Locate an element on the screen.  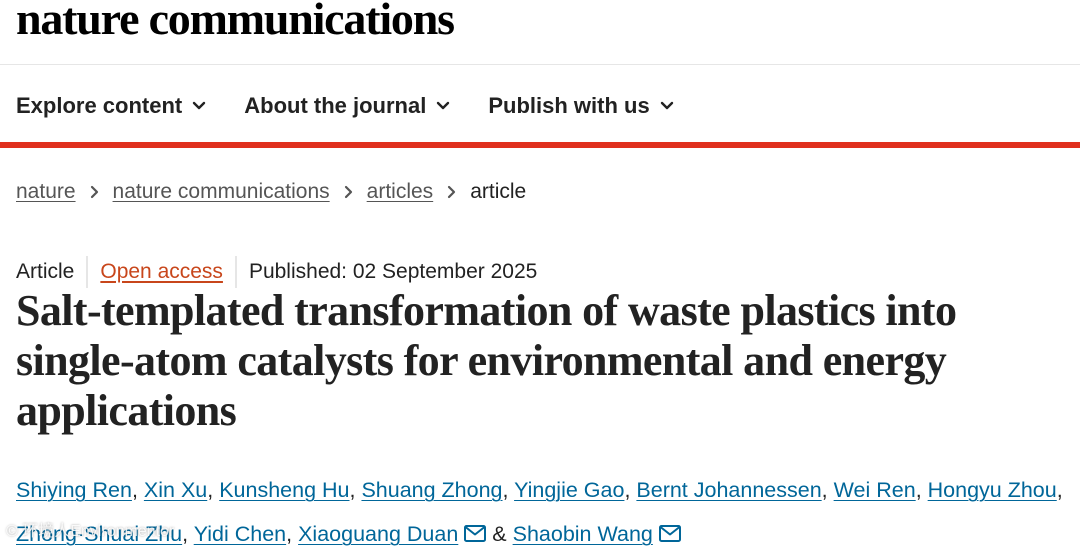
author-link: Hongyu Zhou is located at coordinates (992, 490).